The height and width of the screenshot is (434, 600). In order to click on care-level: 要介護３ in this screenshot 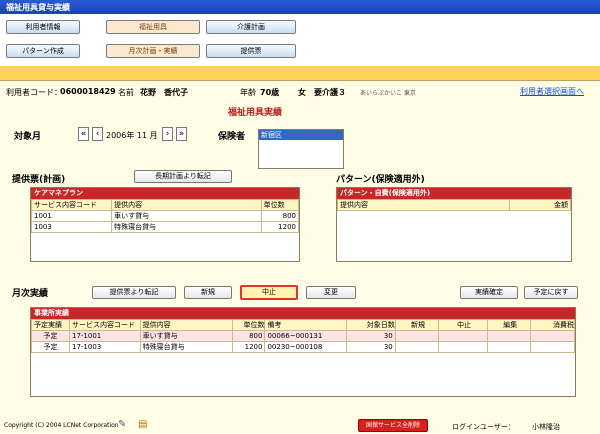, I will do `click(330, 92)`.